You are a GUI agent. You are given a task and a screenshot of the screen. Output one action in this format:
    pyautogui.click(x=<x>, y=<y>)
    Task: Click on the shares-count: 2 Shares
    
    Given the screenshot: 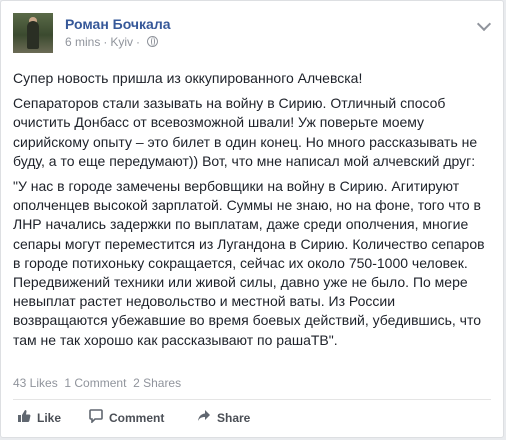 What is the action you would take?
    pyautogui.click(x=157, y=383)
    